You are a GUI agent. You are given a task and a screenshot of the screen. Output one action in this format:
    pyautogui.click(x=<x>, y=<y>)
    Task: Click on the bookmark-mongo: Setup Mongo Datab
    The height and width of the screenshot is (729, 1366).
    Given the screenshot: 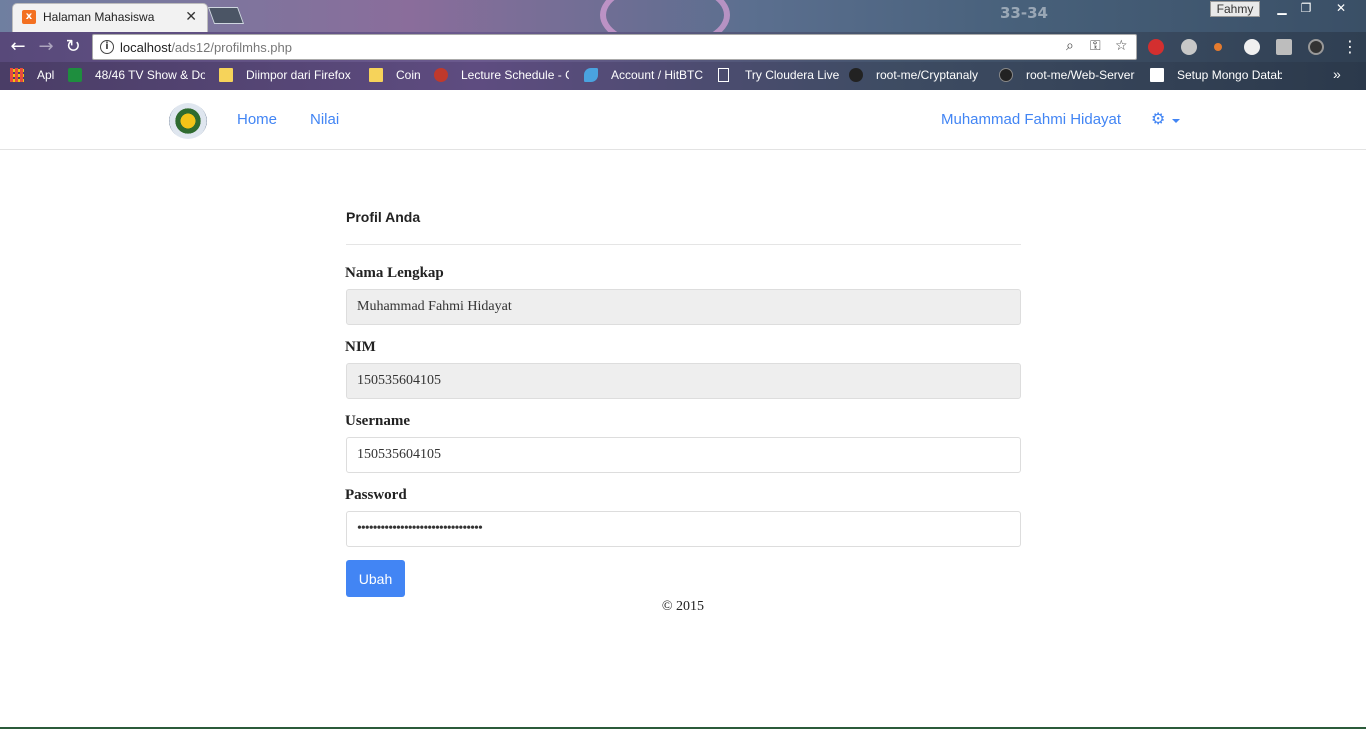 What is the action you would take?
    pyautogui.click(x=1229, y=75)
    